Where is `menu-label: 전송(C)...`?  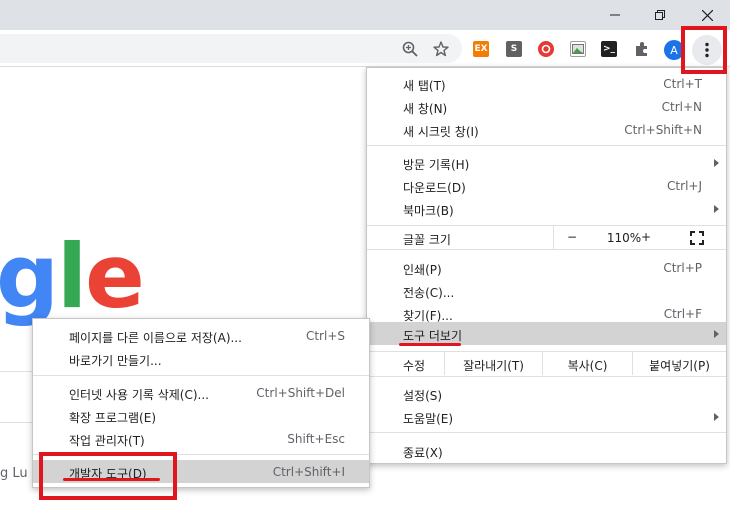
menu-label: 전송(C)... is located at coordinates (429, 293).